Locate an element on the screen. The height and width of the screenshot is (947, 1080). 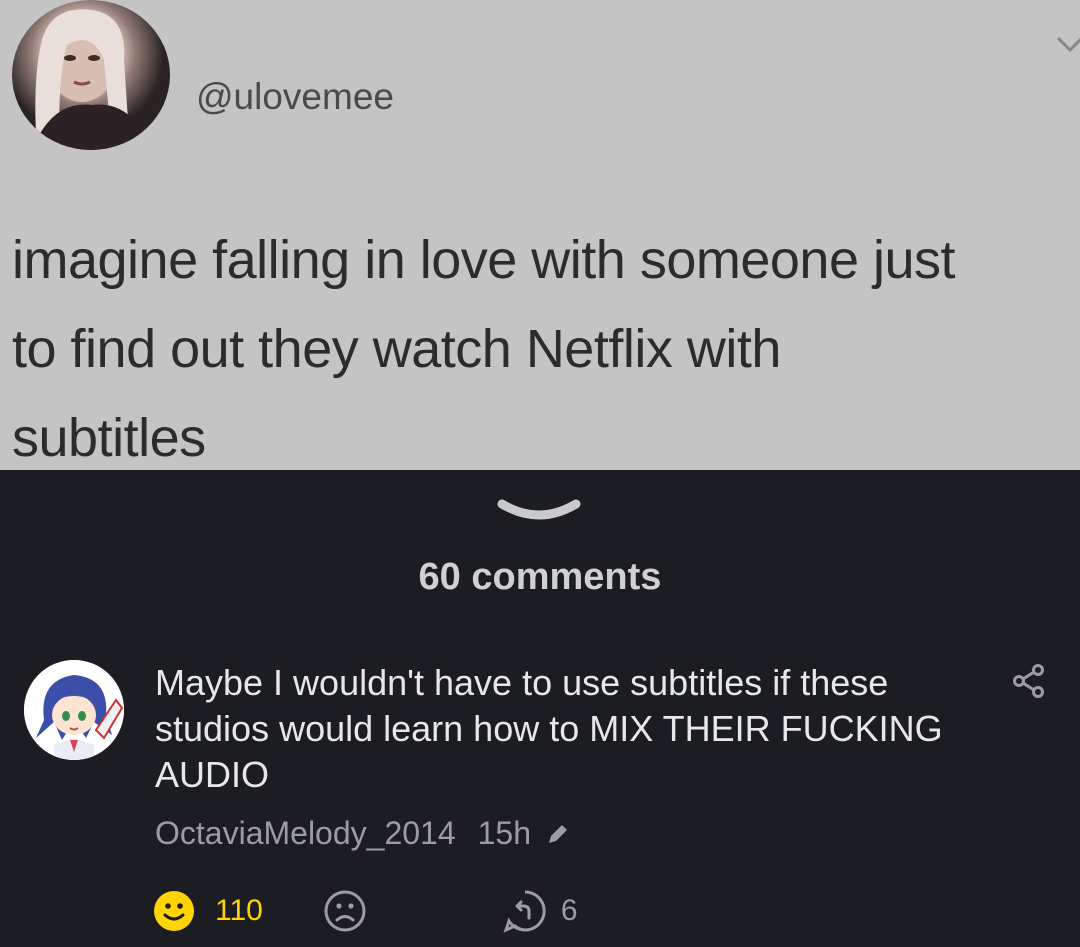
comment-meta: OctaviaMelody_2014 15h is located at coordinates (363, 833).